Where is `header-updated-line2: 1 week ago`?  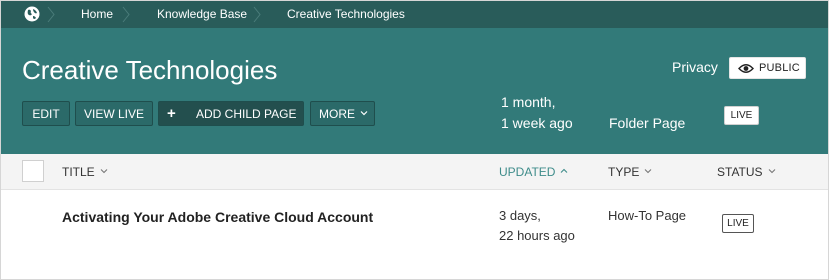
header-updated-line2: 1 week ago is located at coordinates (537, 123).